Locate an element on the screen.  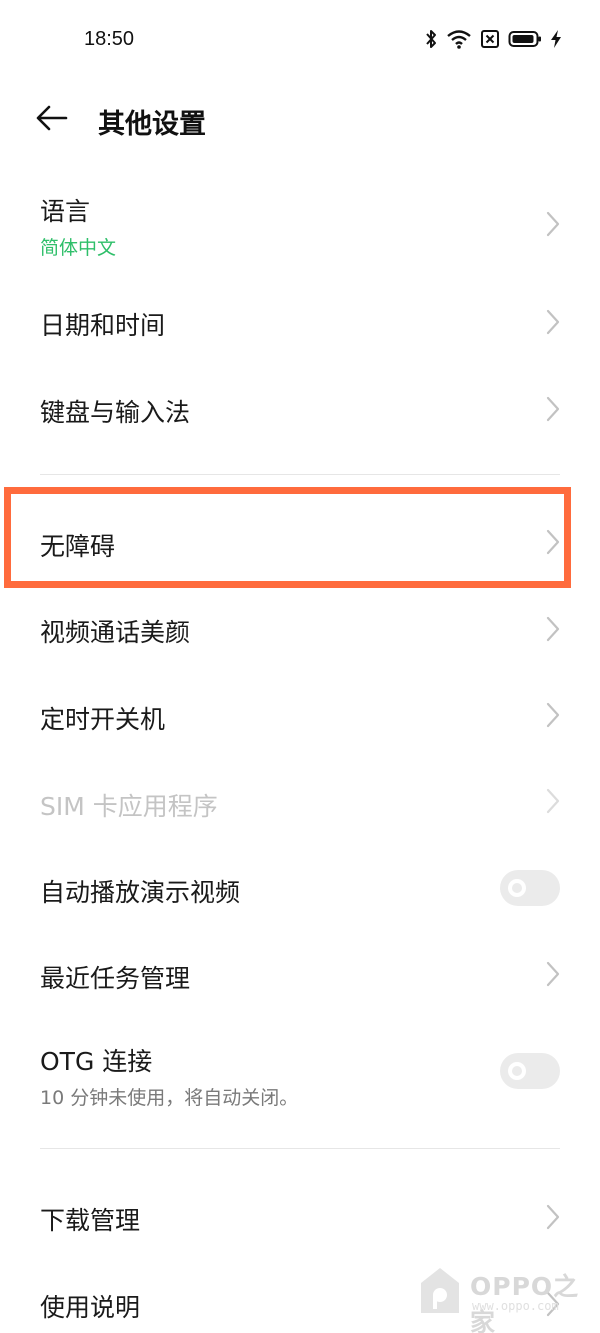
watermark: OPPO之家 www.oppo.com is located at coordinates (503, 1298).